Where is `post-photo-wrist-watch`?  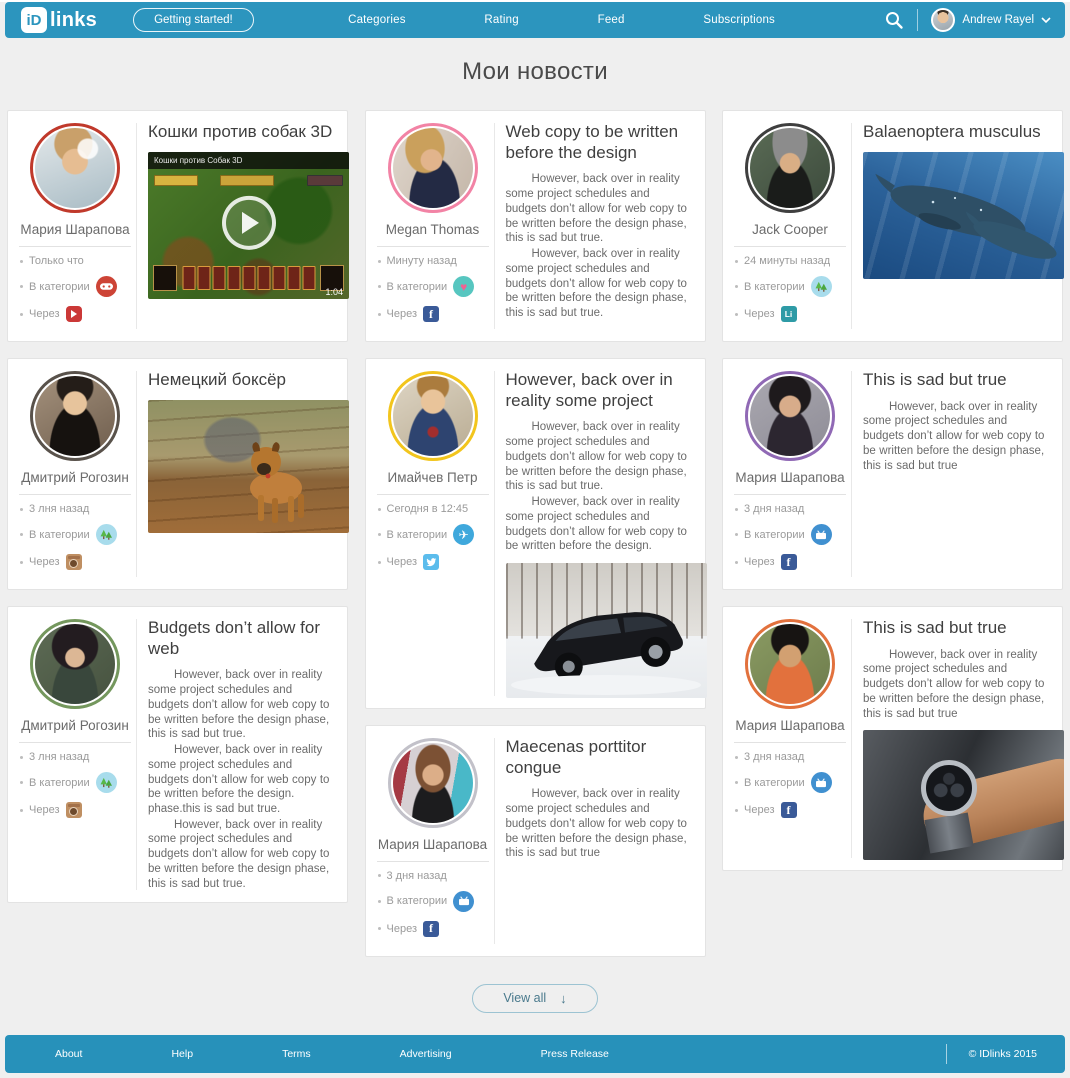
post-photo-wrist-watch is located at coordinates (963, 795).